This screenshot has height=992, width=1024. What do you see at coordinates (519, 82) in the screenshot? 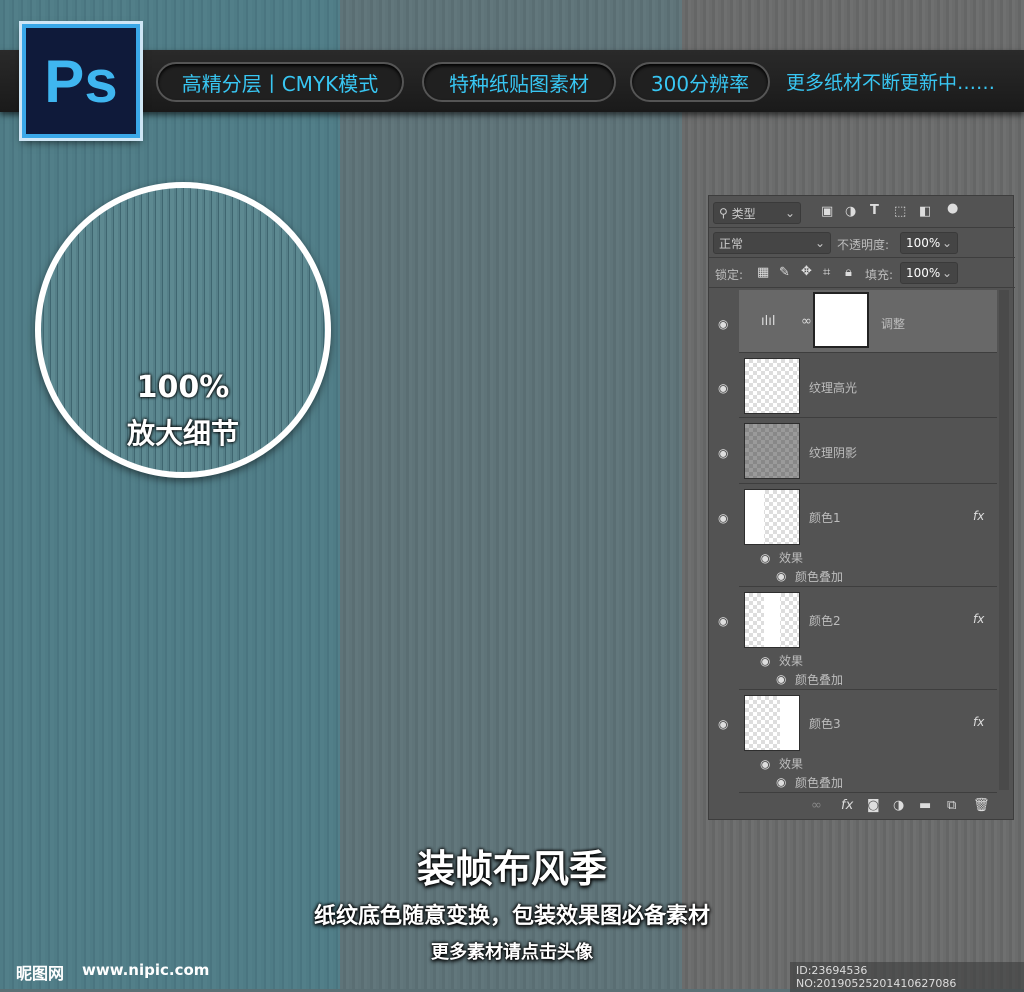
I see `pill-paper: 特种纸贴图素材` at bounding box center [519, 82].